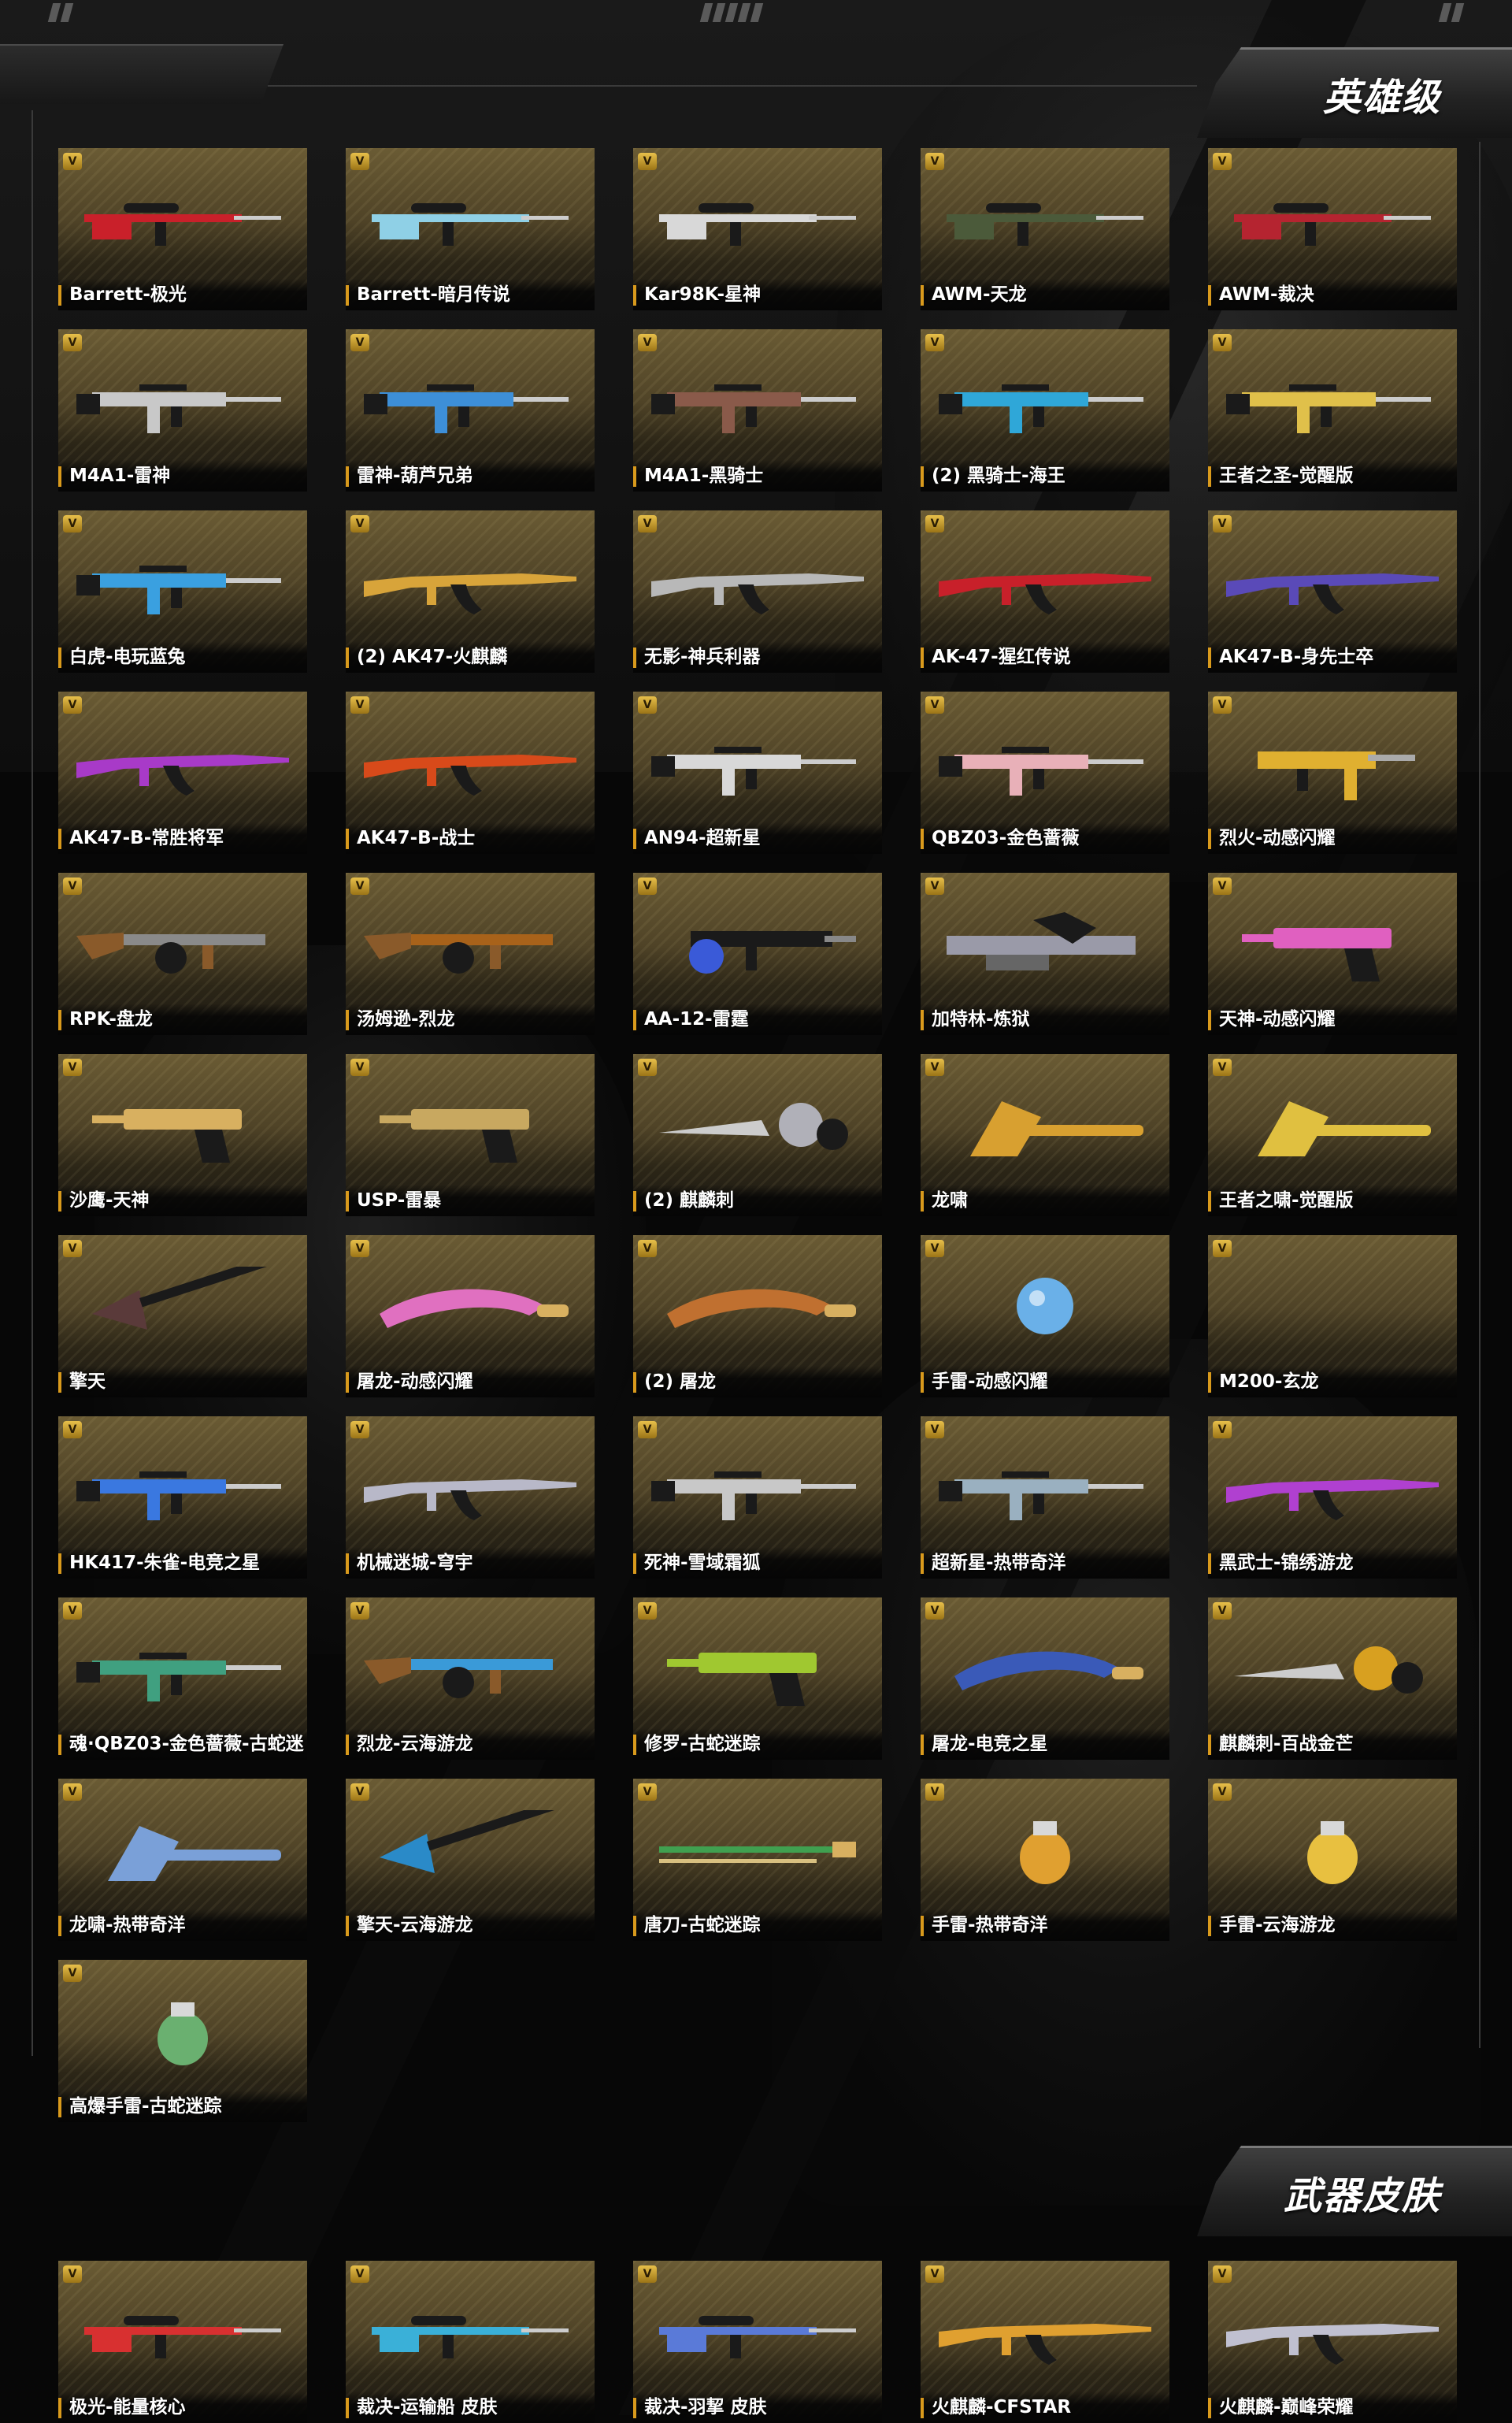 This screenshot has height=2423, width=1512. I want to click on hero-weapon-card: V 手雷-云海游龙, so click(1332, 1860).